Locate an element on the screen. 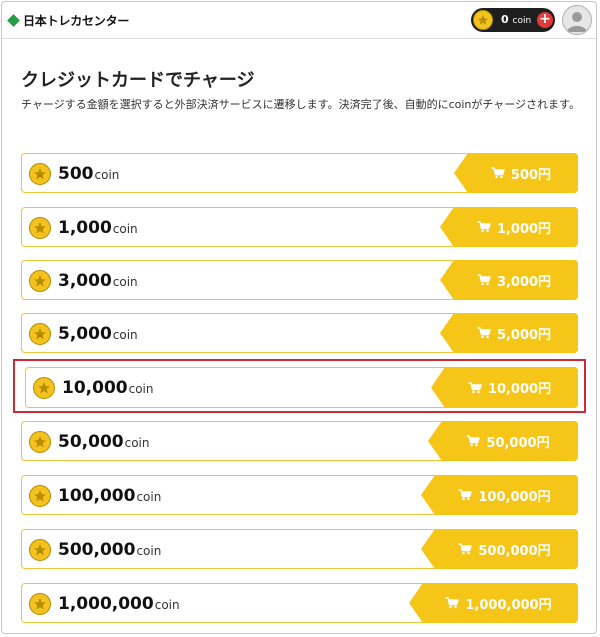 The height and width of the screenshot is (637, 600). price-label: 500,000円 is located at coordinates (514, 551).